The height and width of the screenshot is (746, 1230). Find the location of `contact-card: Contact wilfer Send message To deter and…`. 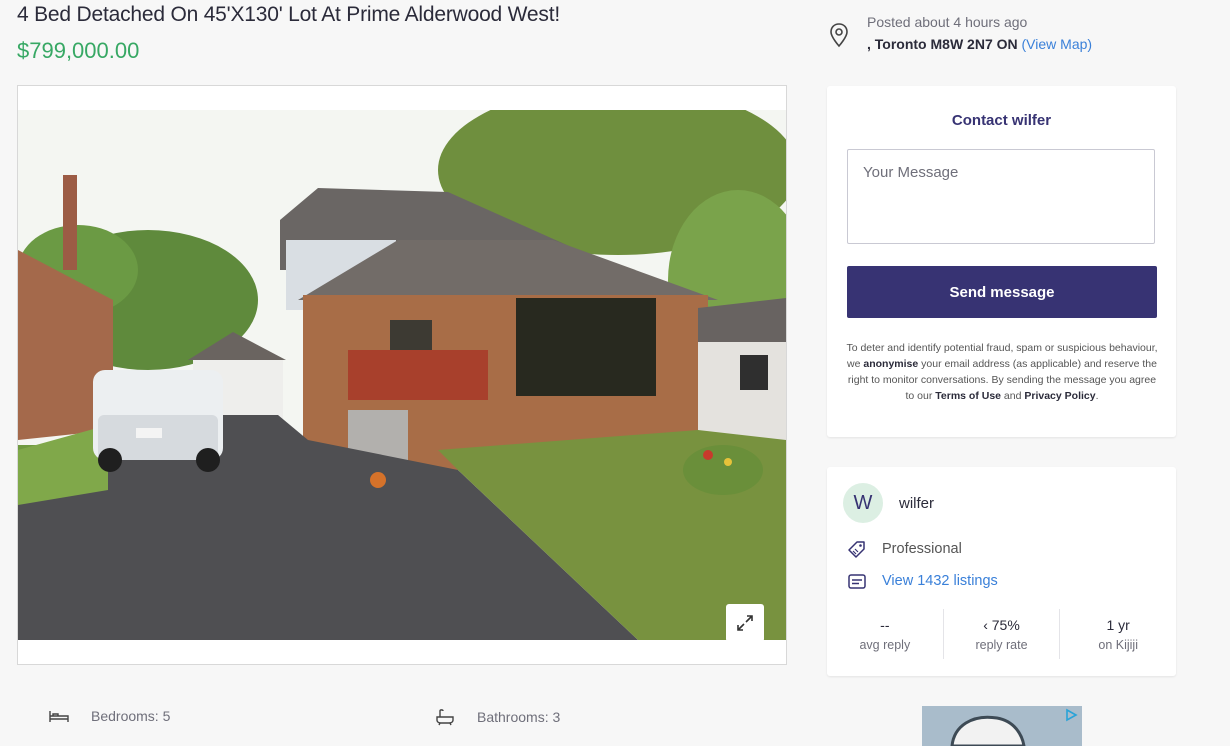

contact-card: Contact wilfer Send message To deter and… is located at coordinates (1001, 261).